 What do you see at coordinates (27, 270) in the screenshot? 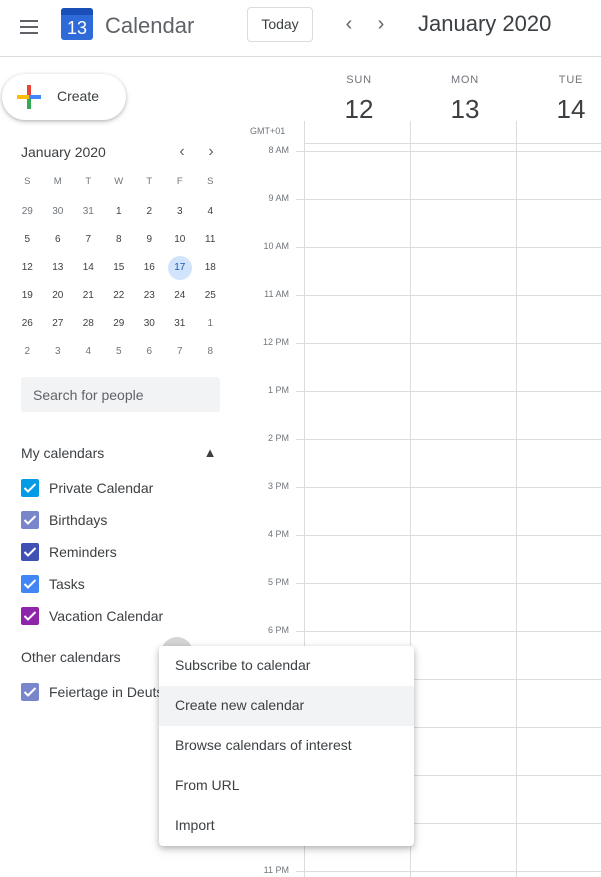
I see `mini-day: 12` at bounding box center [27, 270].